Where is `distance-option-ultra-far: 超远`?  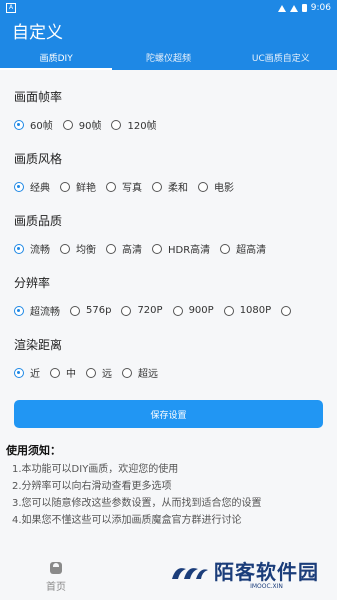
distance-option-ultra-far: 超远 is located at coordinates (140, 372).